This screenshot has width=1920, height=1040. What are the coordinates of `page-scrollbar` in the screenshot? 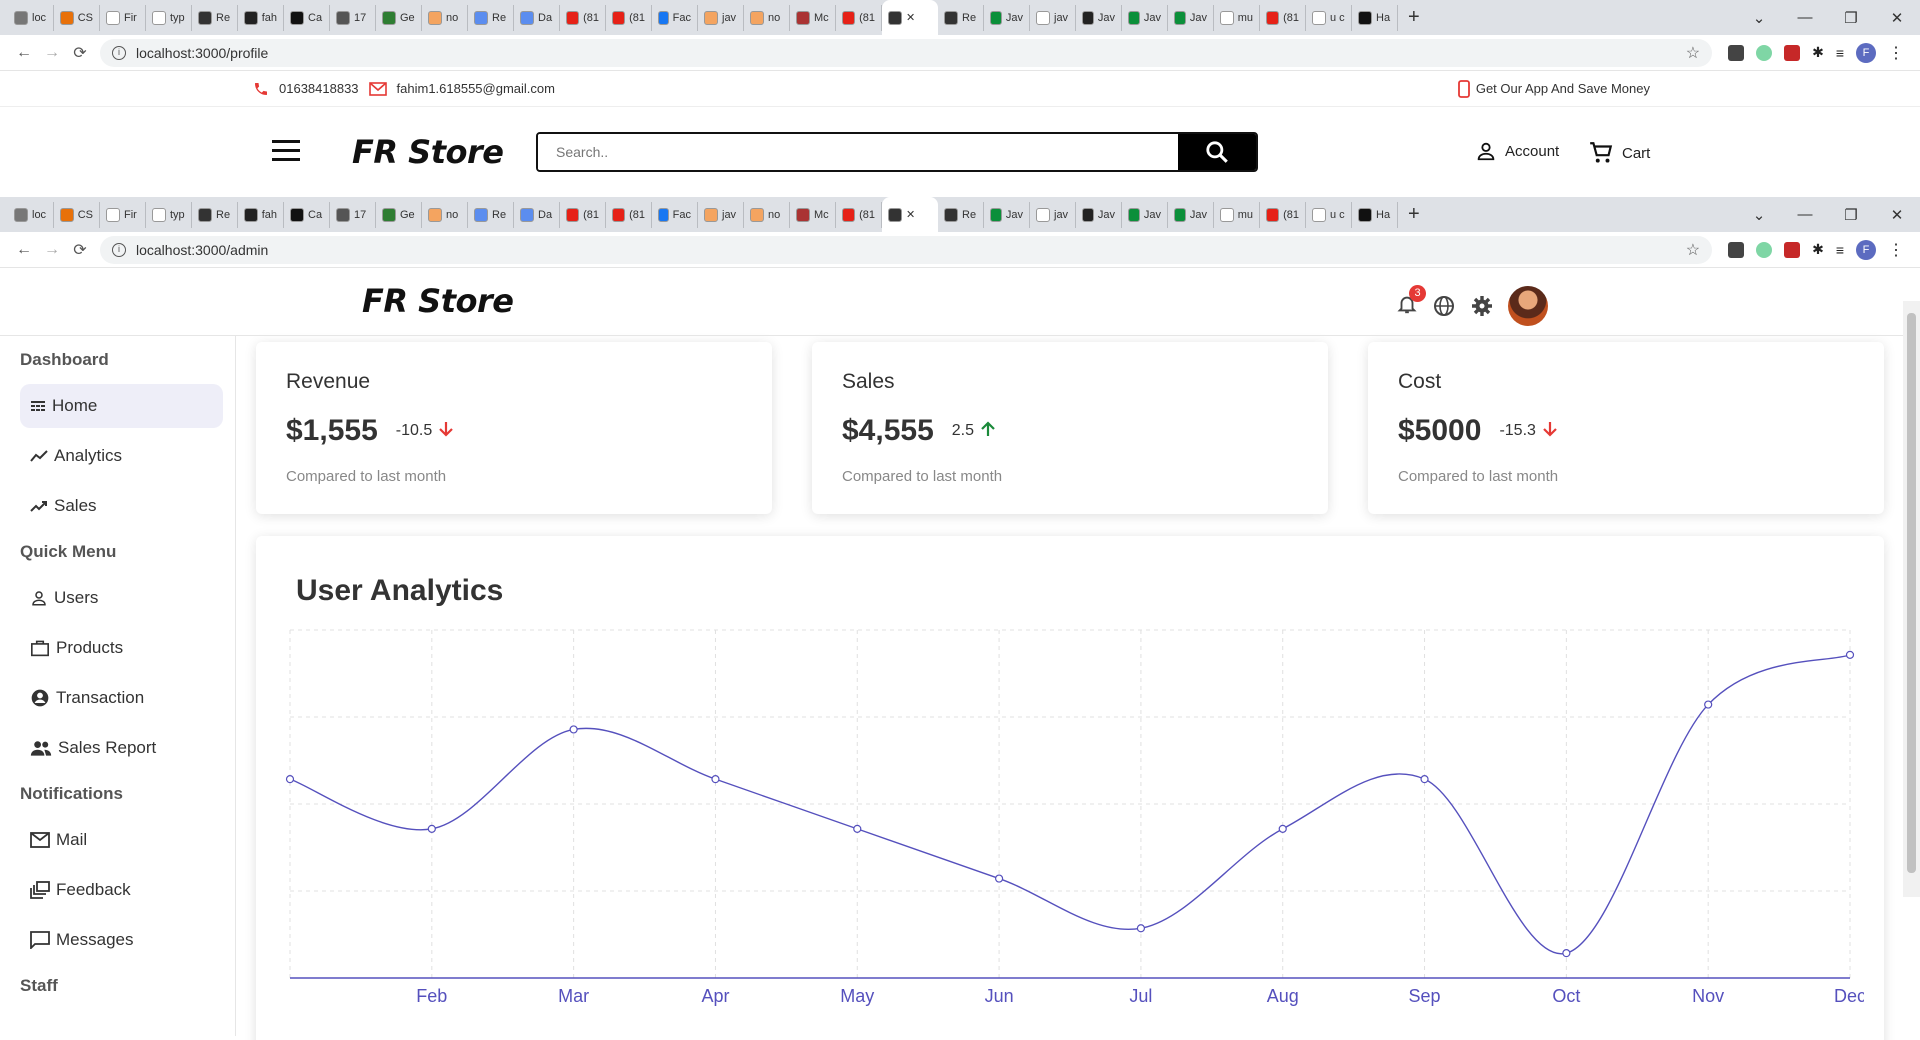 It's located at (1911, 599).